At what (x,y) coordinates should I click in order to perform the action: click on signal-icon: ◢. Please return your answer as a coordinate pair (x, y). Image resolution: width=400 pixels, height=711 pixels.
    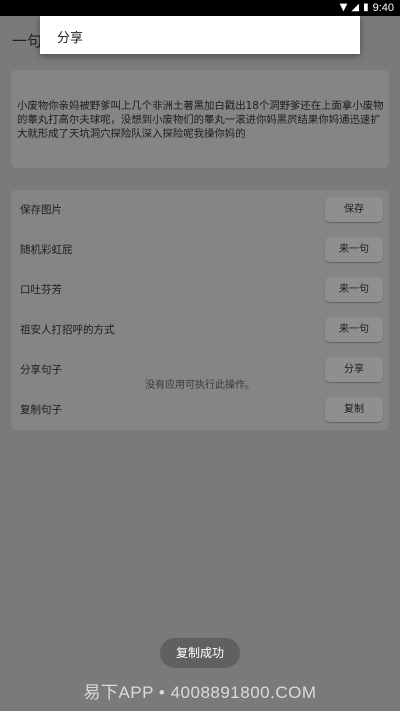
    Looking at the image, I should click on (355, 7).